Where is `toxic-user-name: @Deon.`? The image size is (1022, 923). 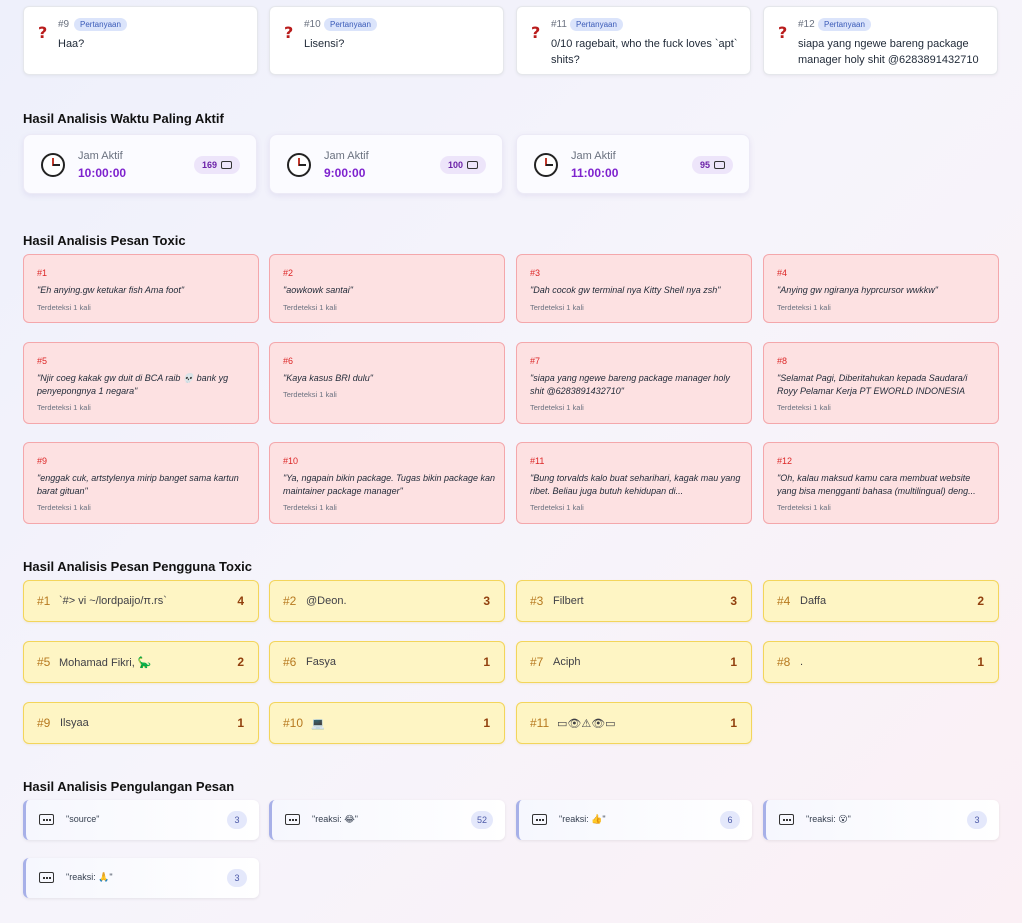
toxic-user-name: @Deon. is located at coordinates (326, 601).